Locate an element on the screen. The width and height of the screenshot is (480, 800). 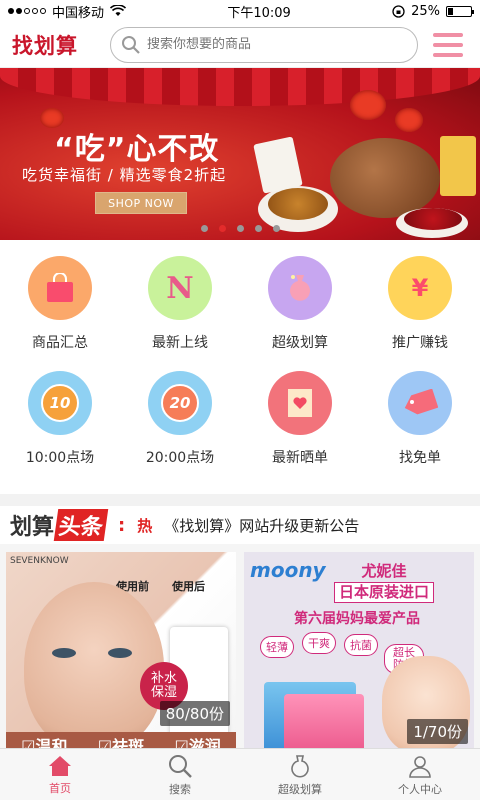
shop-now-button: SHOP NOW is located at coordinates (141, 203).